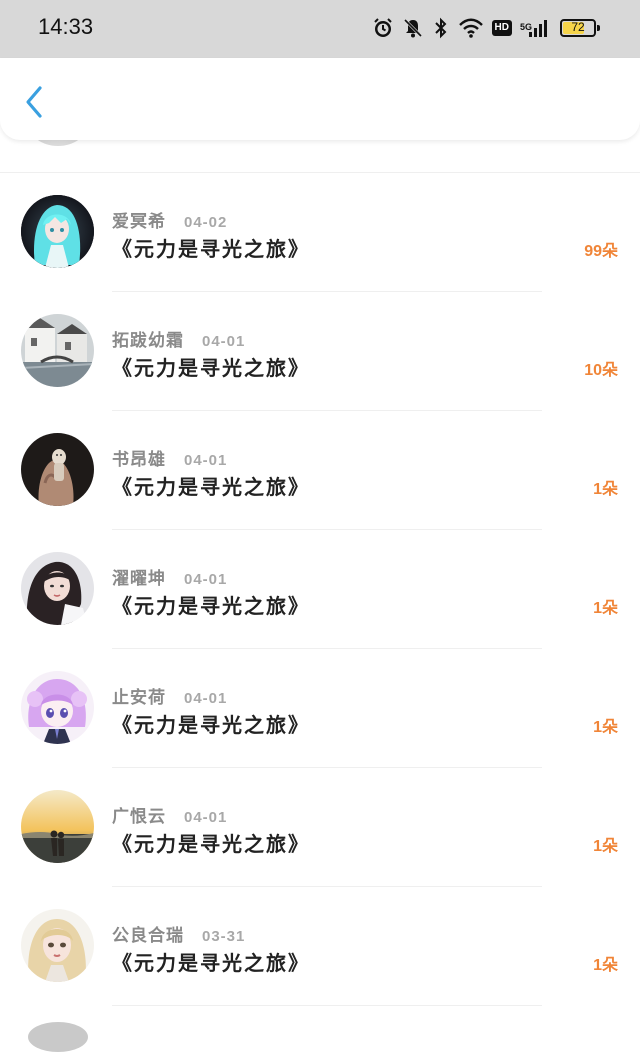 This screenshot has height=1052, width=640. What do you see at coordinates (169, 814) in the screenshot?
I see `item-meta: 广恨云 04-01` at bounding box center [169, 814].